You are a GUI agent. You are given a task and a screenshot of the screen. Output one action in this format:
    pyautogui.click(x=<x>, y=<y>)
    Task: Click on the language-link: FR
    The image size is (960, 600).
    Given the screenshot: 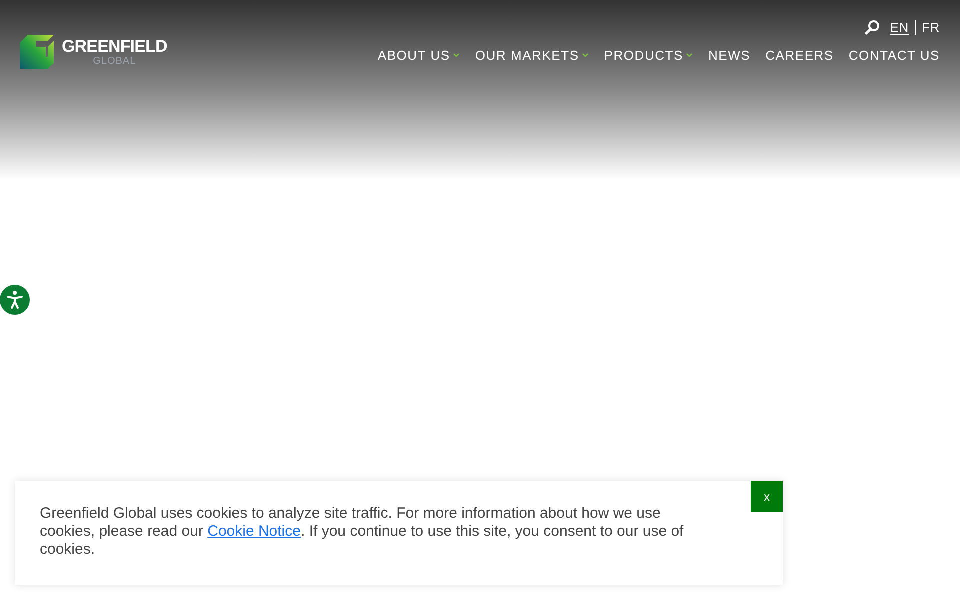 What is the action you would take?
    pyautogui.click(x=931, y=28)
    